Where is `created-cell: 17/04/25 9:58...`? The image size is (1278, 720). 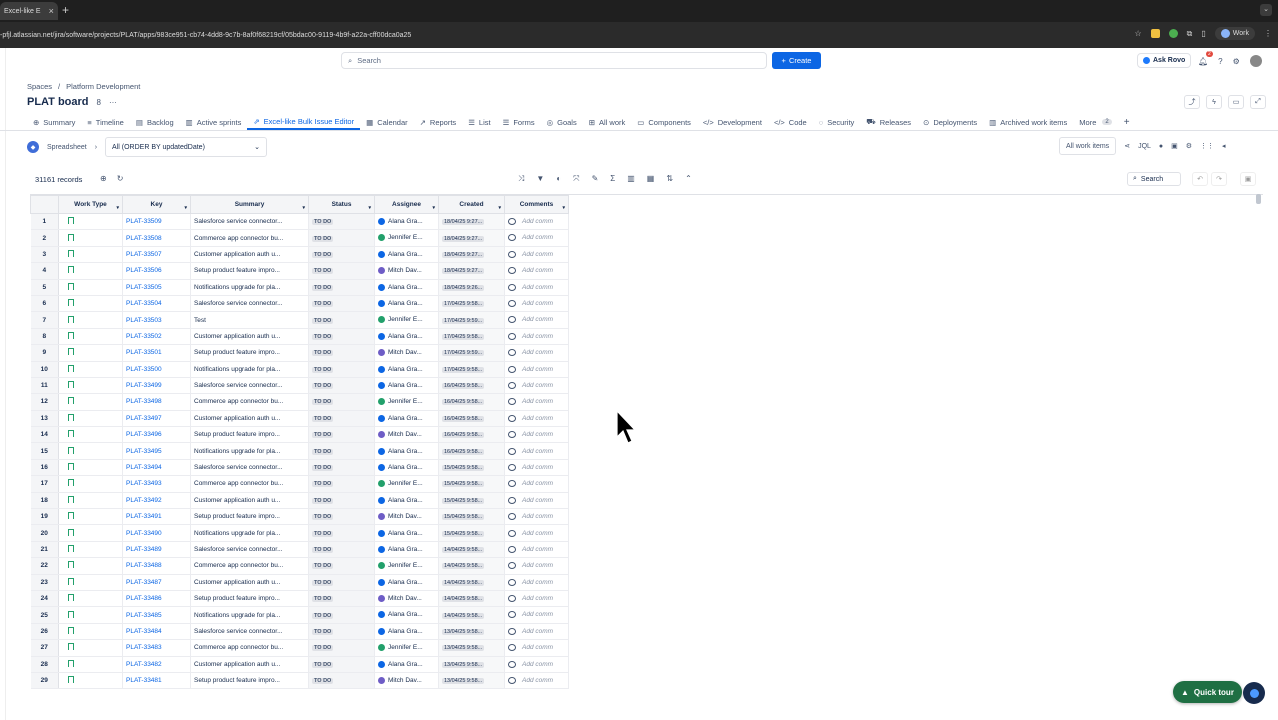
created-cell: 17/04/25 9:58... is located at coordinates (471, 337).